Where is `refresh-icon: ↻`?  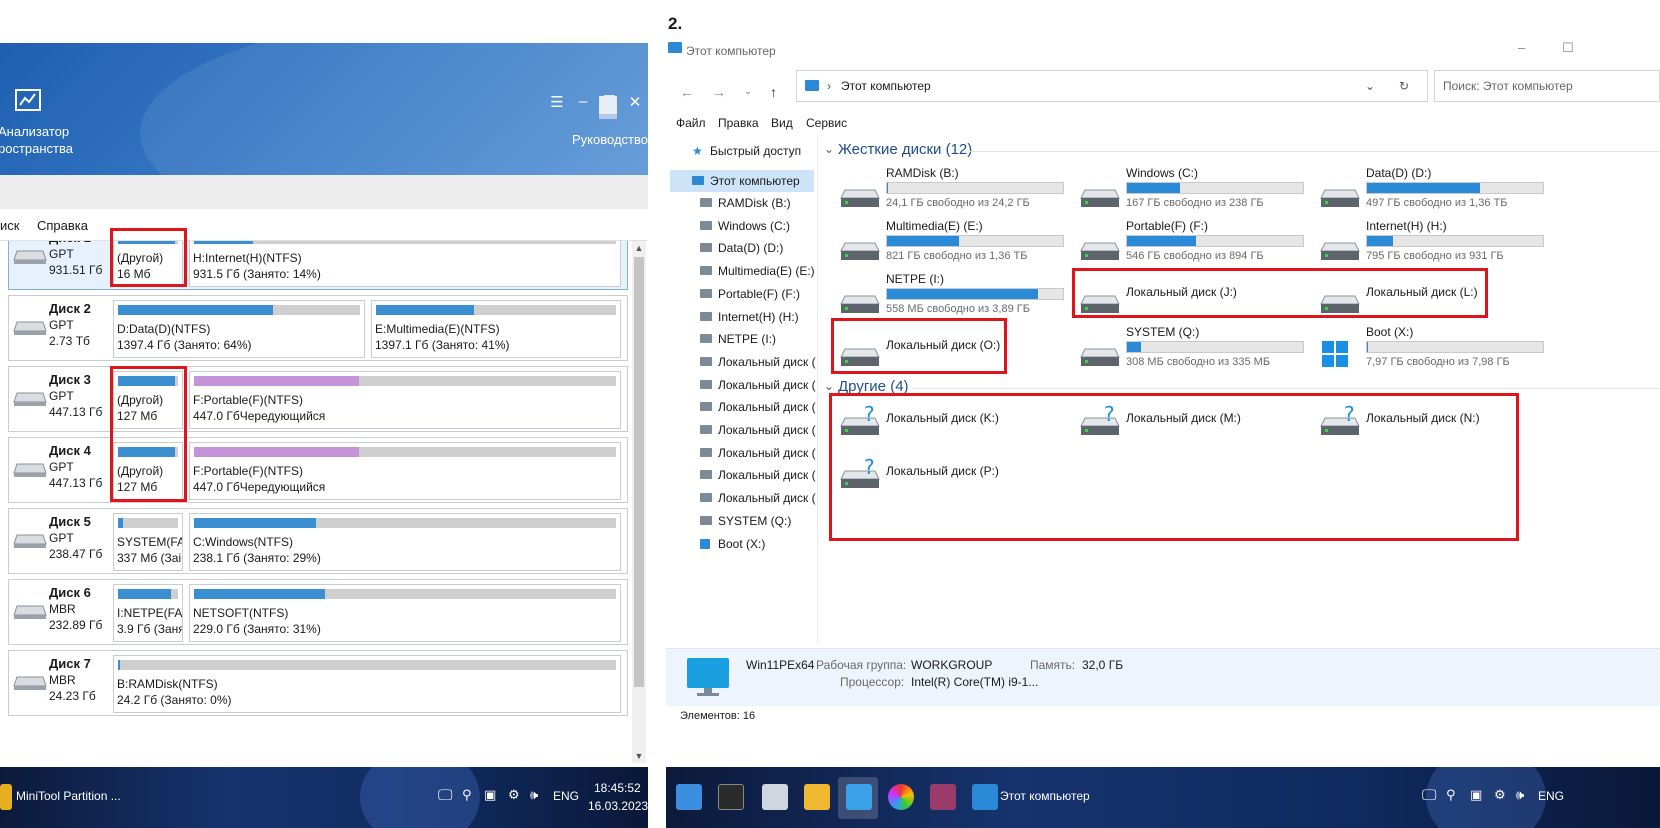 refresh-icon: ↻ is located at coordinates (1404, 86).